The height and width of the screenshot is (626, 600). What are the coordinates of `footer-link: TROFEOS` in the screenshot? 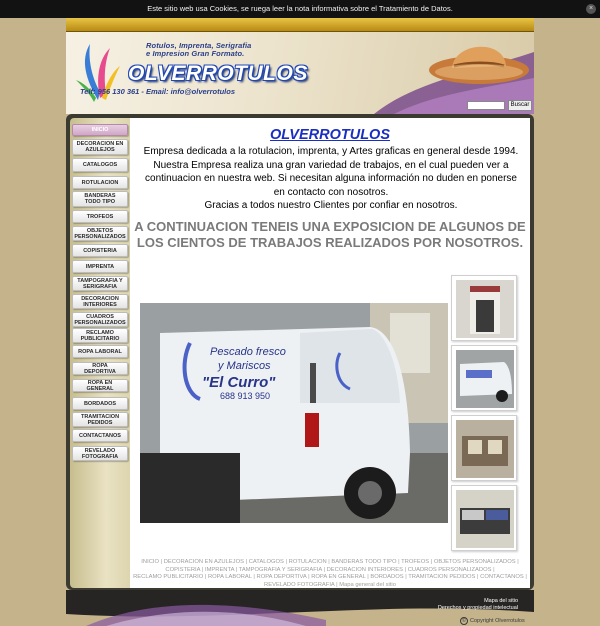 It's located at (415, 562).